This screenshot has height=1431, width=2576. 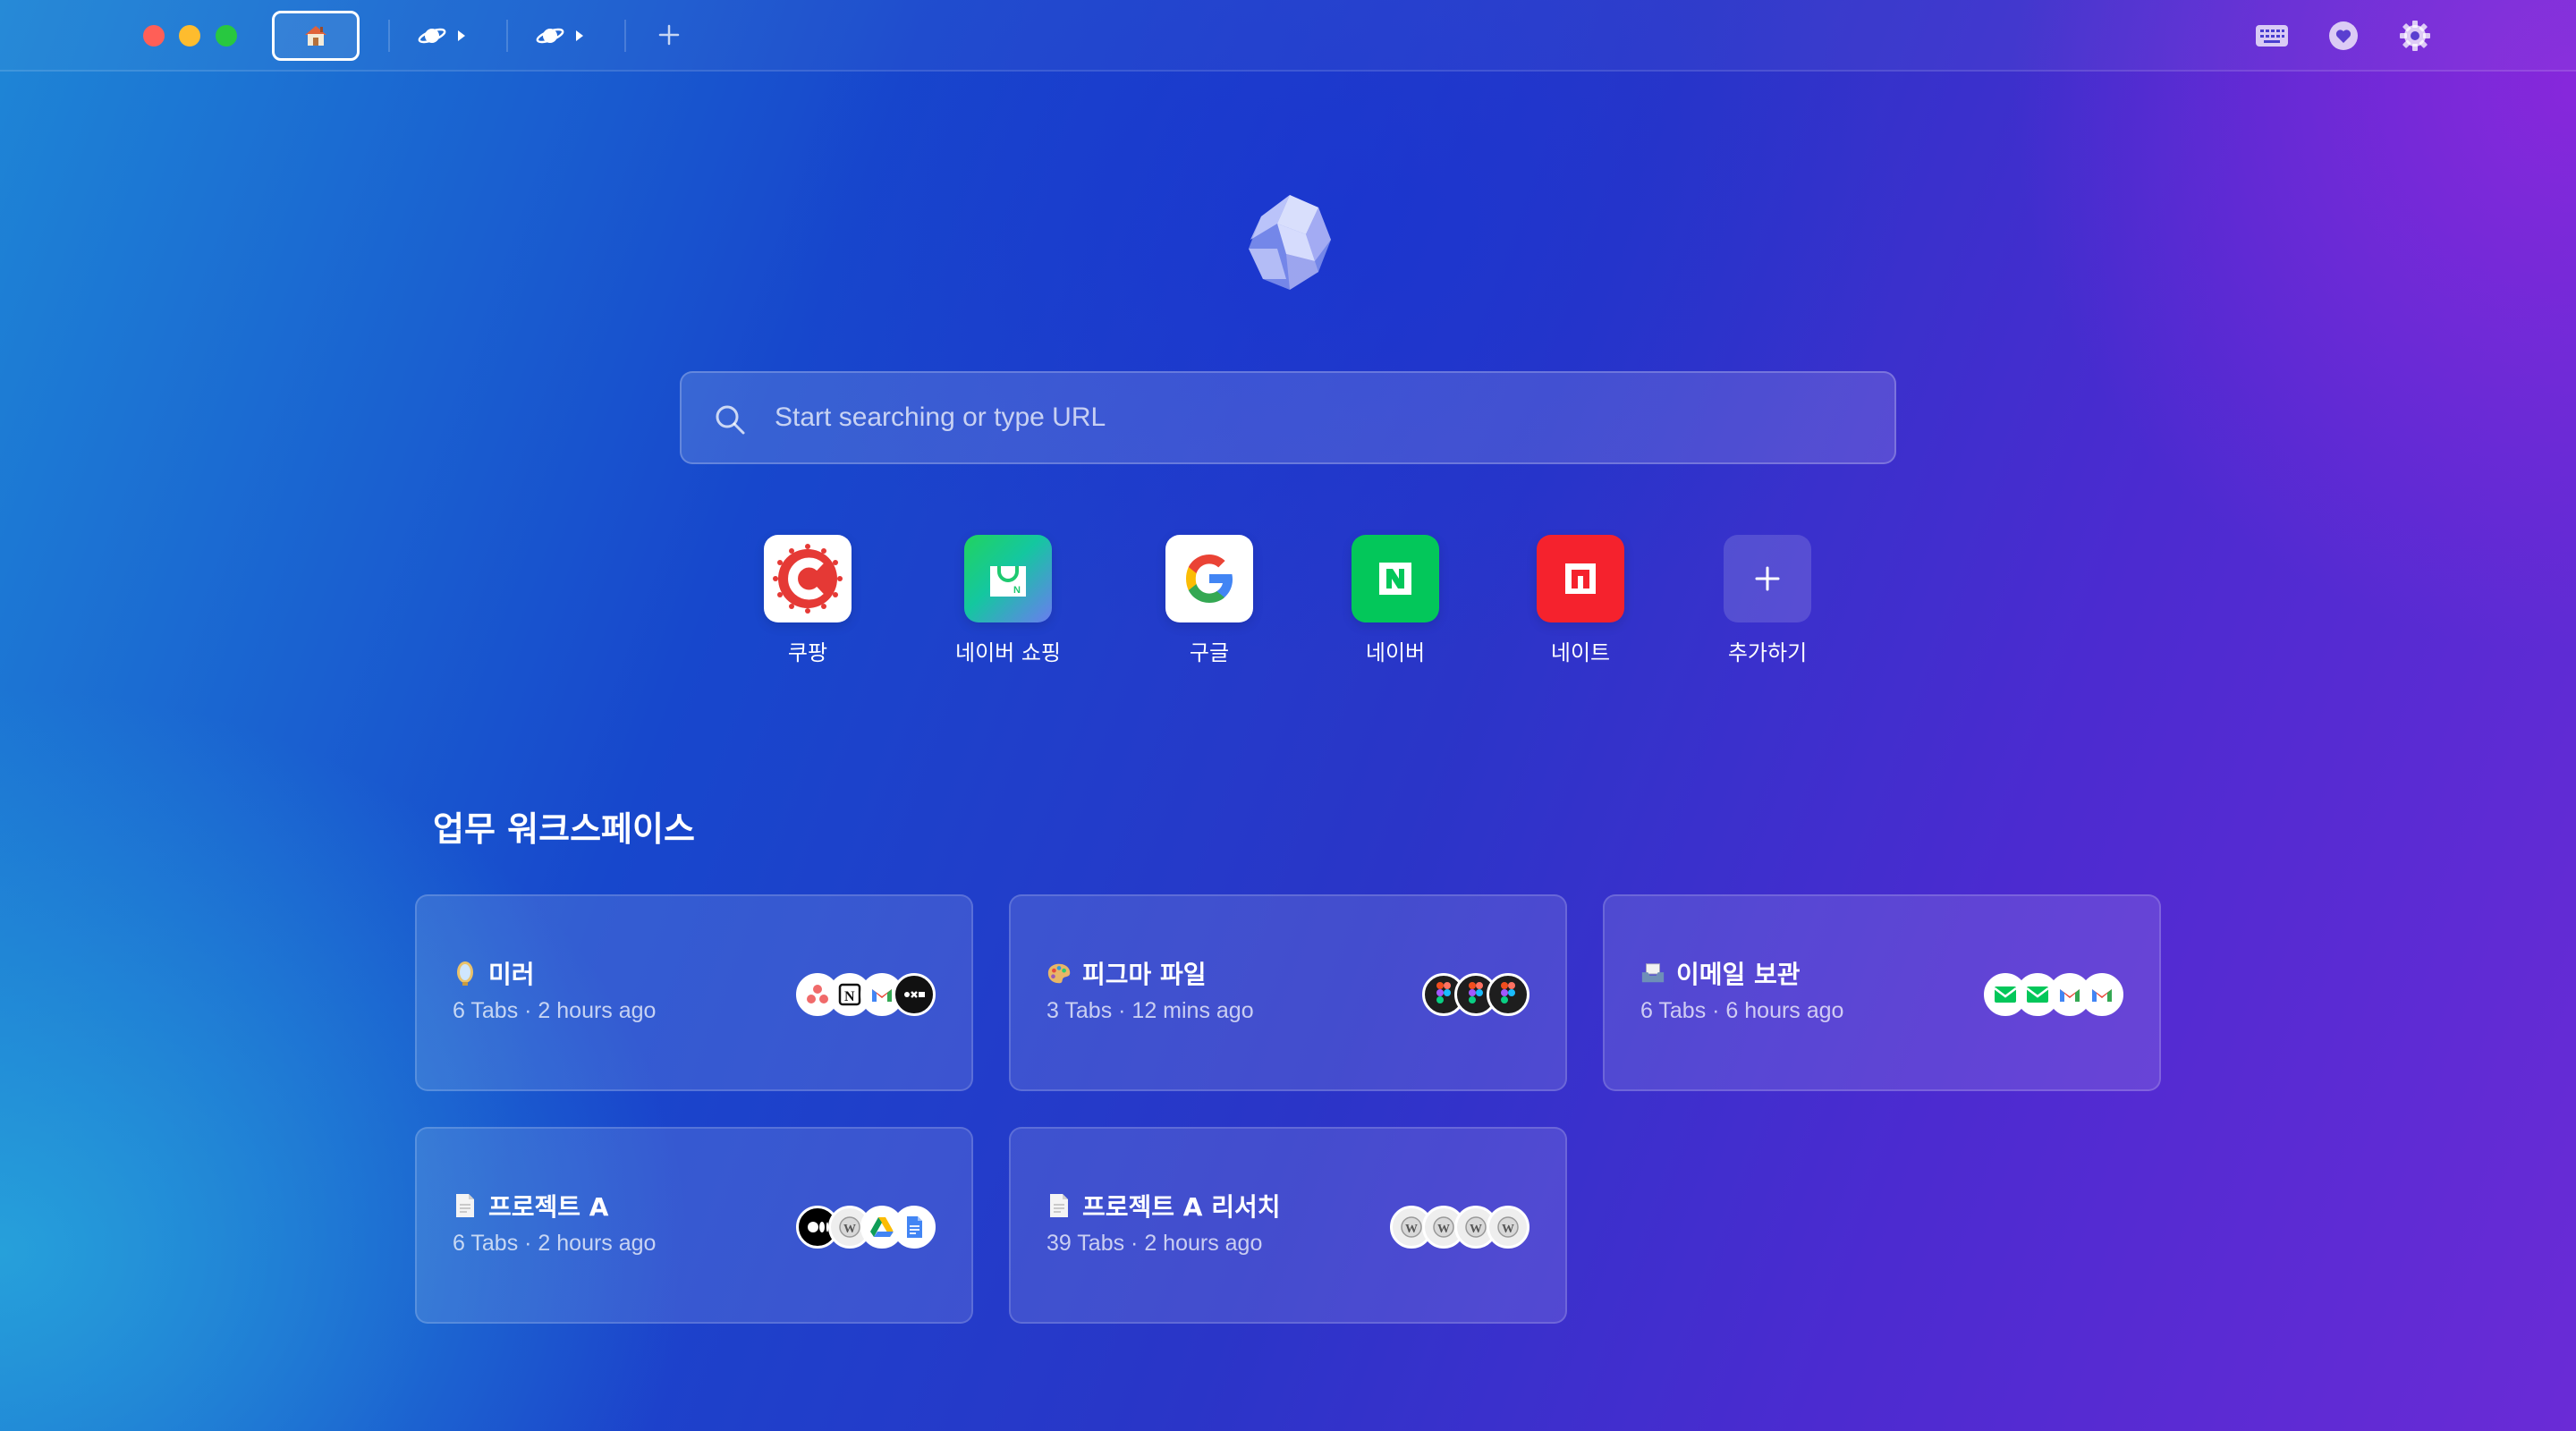 I want to click on coupang-icon, so click(x=808, y=579).